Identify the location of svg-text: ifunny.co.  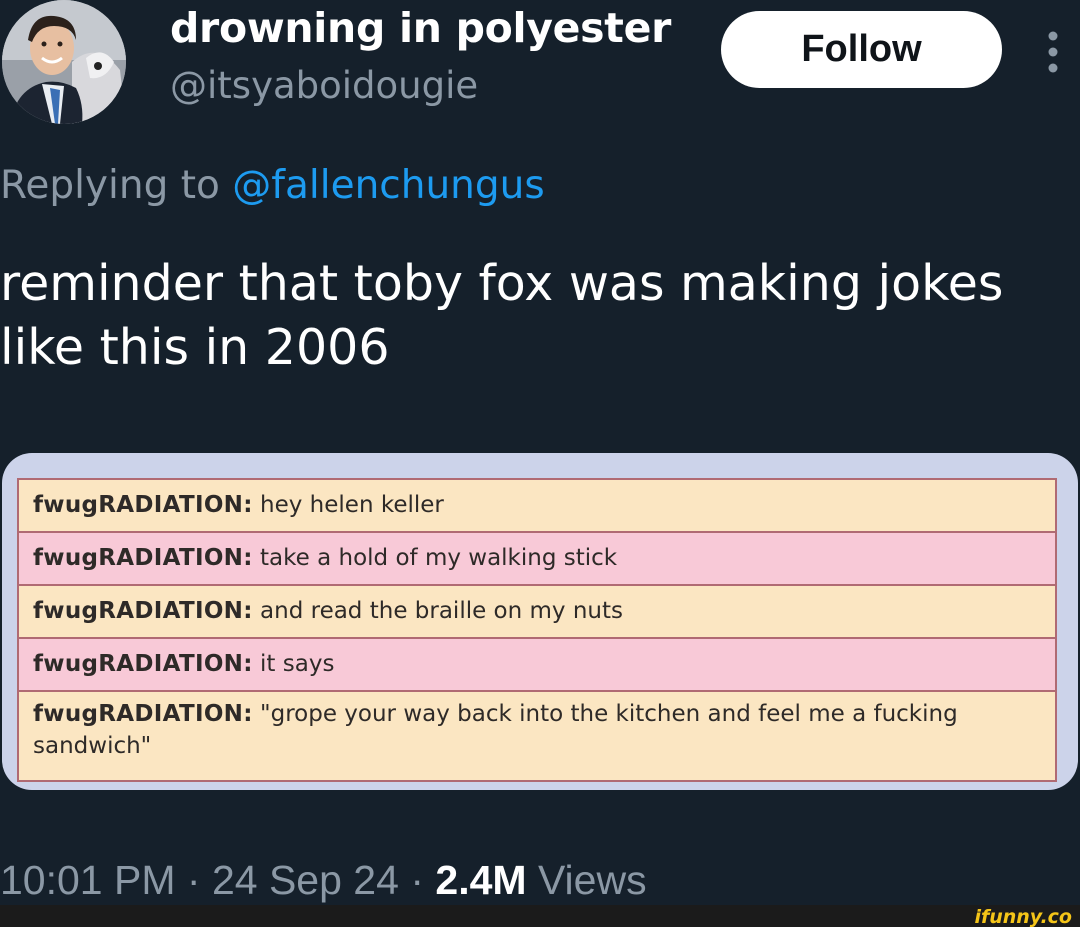
(1023, 916).